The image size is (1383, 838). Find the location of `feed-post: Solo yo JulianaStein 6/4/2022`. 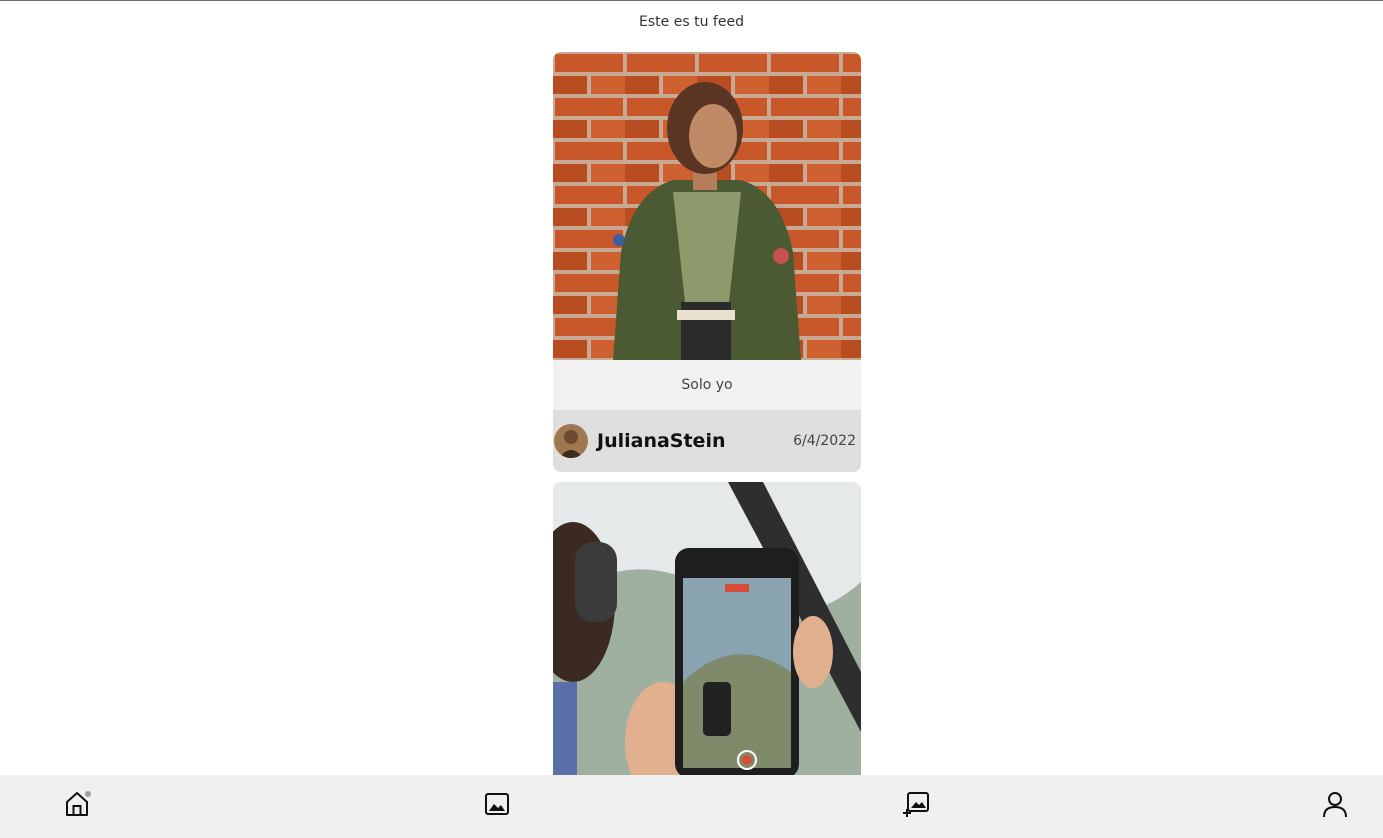

feed-post: Solo yo JulianaStein 6/4/2022 is located at coordinates (707, 262).